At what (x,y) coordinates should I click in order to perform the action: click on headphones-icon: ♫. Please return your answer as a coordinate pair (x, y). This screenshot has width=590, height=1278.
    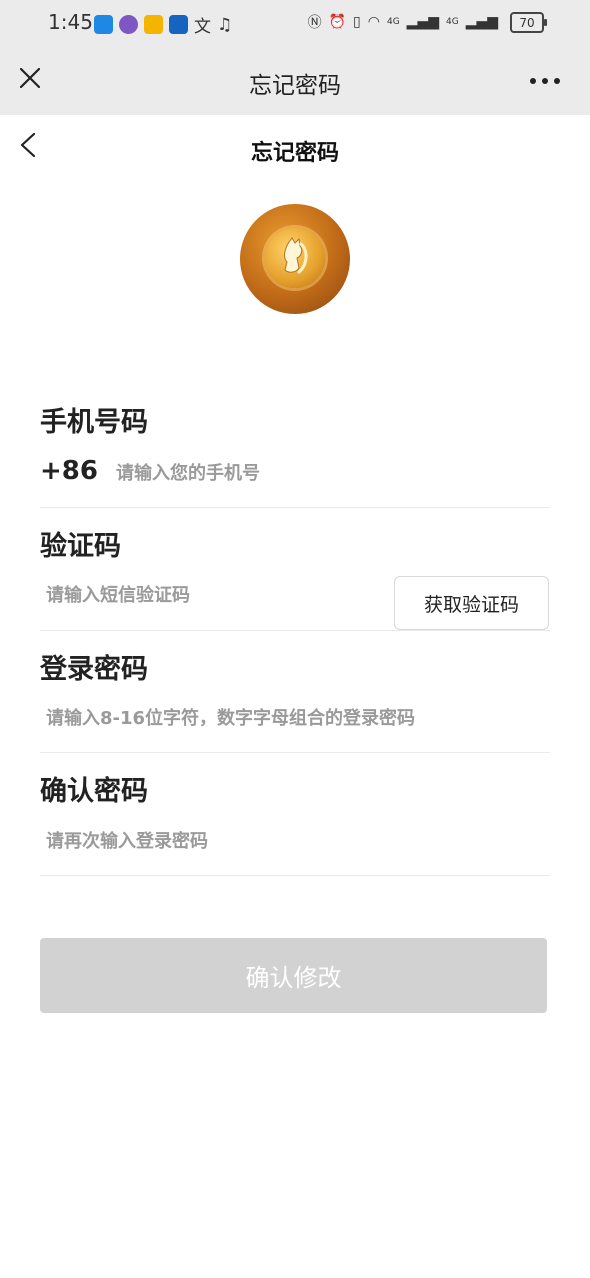
    Looking at the image, I should click on (225, 24).